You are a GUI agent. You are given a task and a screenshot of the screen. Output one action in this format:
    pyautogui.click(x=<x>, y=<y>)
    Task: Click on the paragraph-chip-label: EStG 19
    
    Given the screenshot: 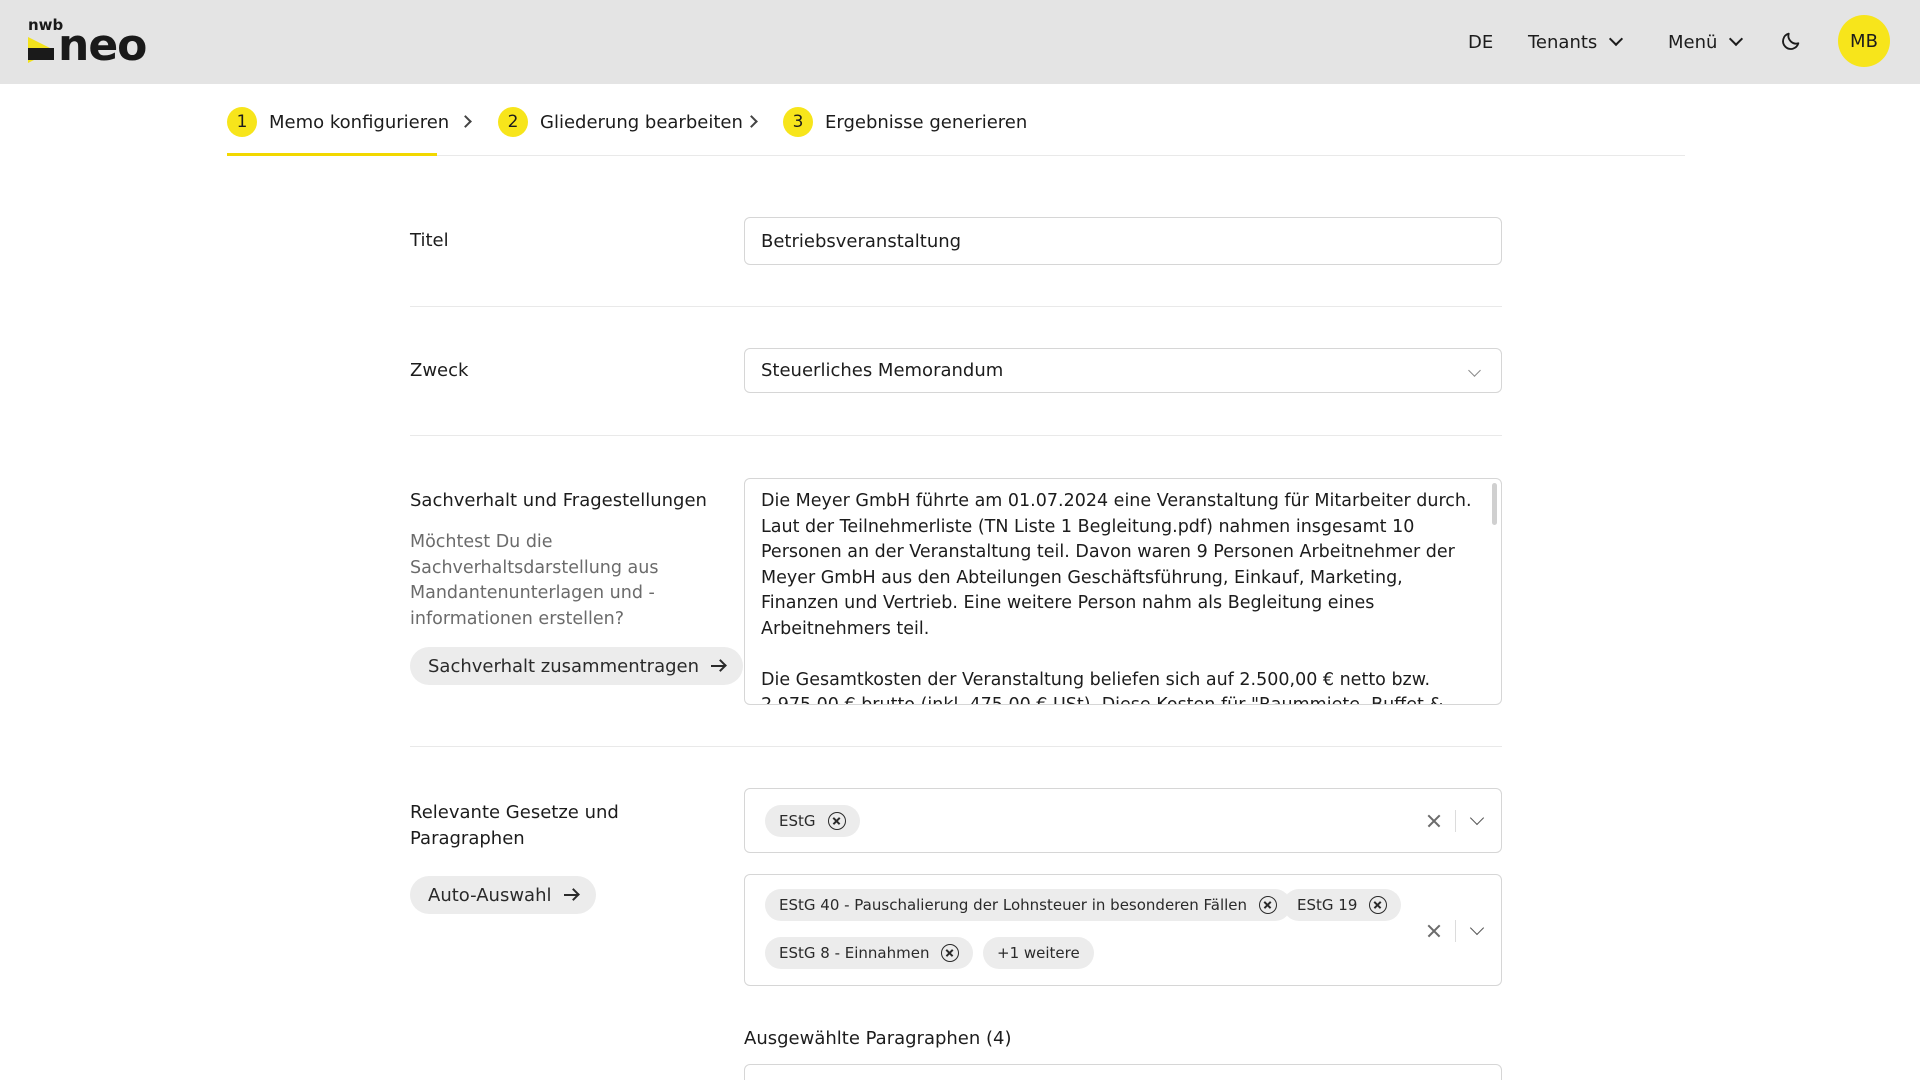 What is the action you would take?
    pyautogui.click(x=1327, y=905)
    